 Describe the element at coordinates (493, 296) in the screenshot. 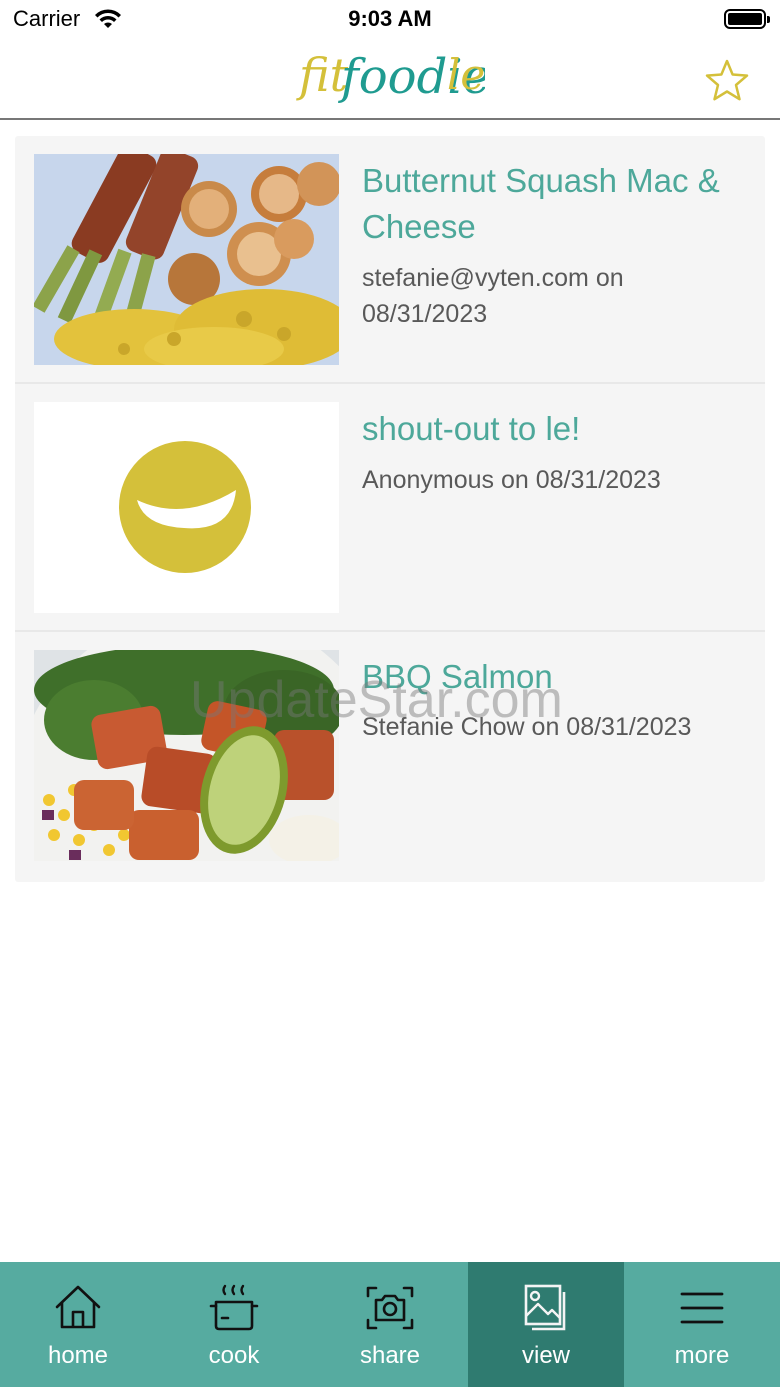

I see `post-meta: stefanie@vyten.com on 08/31/2023` at that location.